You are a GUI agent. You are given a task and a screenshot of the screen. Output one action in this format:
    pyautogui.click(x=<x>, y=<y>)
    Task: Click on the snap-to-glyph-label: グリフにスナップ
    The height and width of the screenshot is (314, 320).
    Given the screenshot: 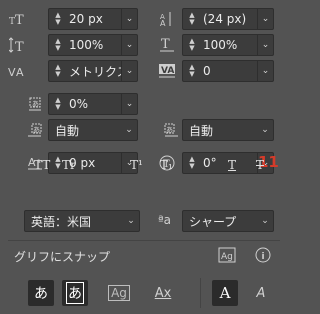 What is the action you would take?
    pyautogui.click(x=62, y=257)
    